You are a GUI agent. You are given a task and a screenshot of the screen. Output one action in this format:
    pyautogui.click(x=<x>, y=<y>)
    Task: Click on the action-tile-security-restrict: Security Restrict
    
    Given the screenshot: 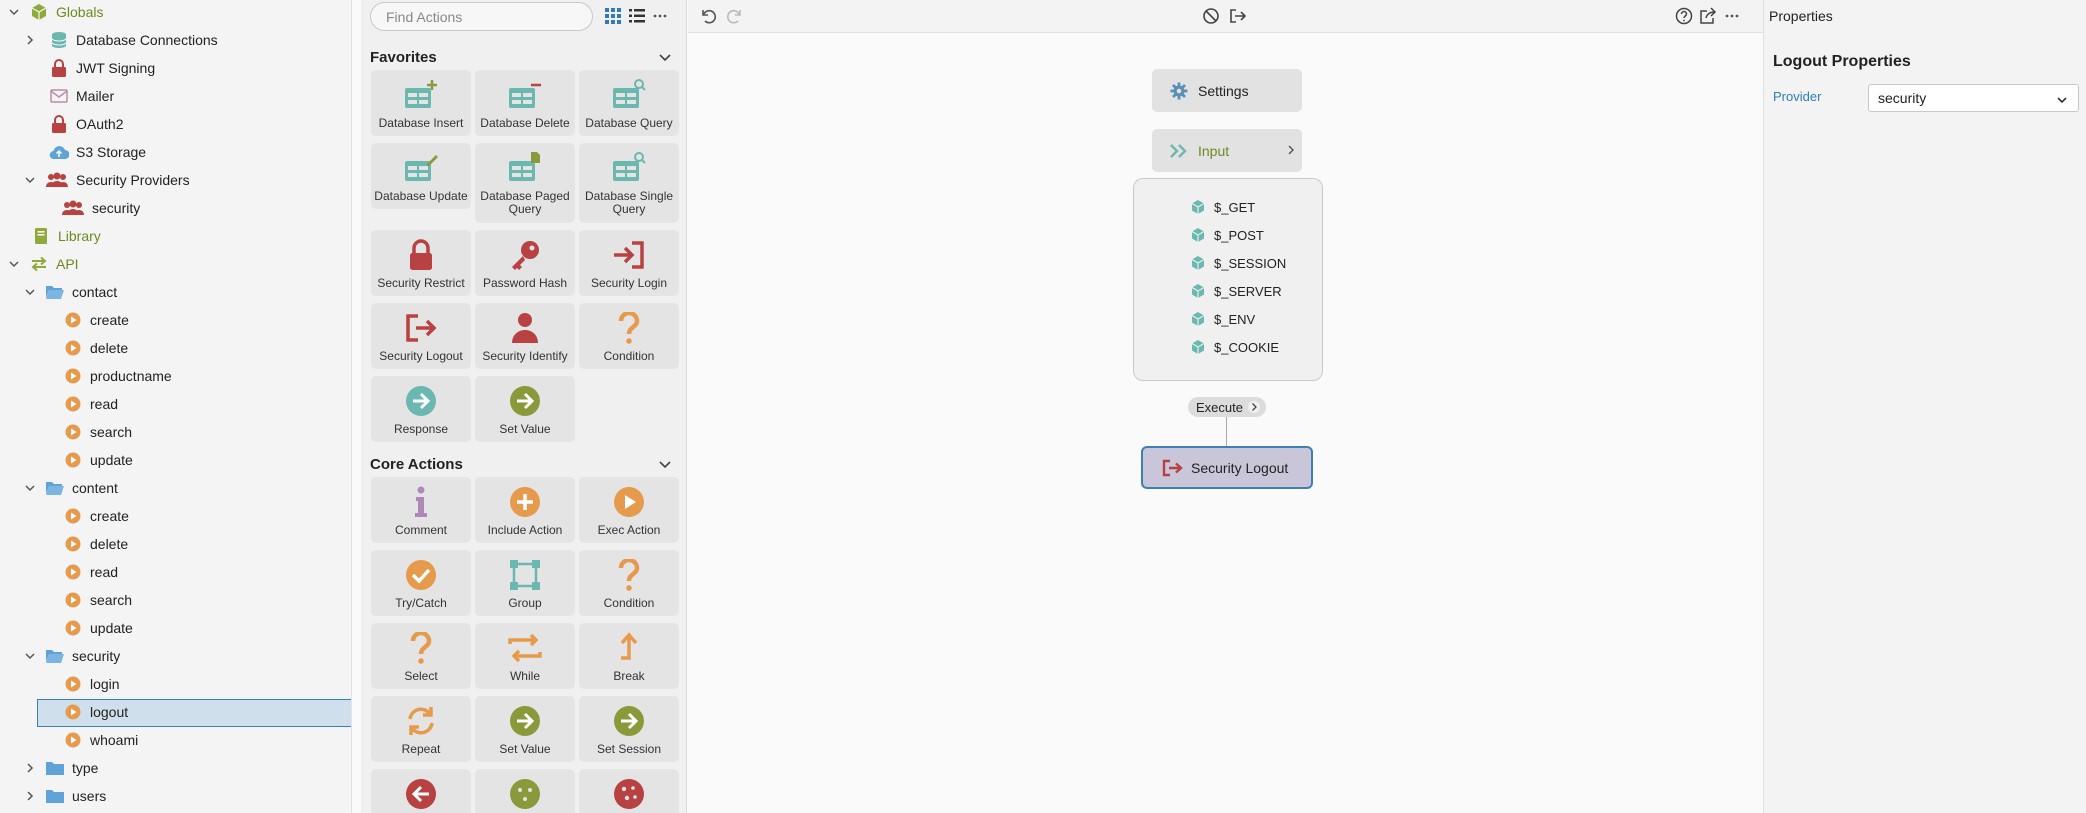 What is the action you would take?
    pyautogui.click(x=421, y=263)
    